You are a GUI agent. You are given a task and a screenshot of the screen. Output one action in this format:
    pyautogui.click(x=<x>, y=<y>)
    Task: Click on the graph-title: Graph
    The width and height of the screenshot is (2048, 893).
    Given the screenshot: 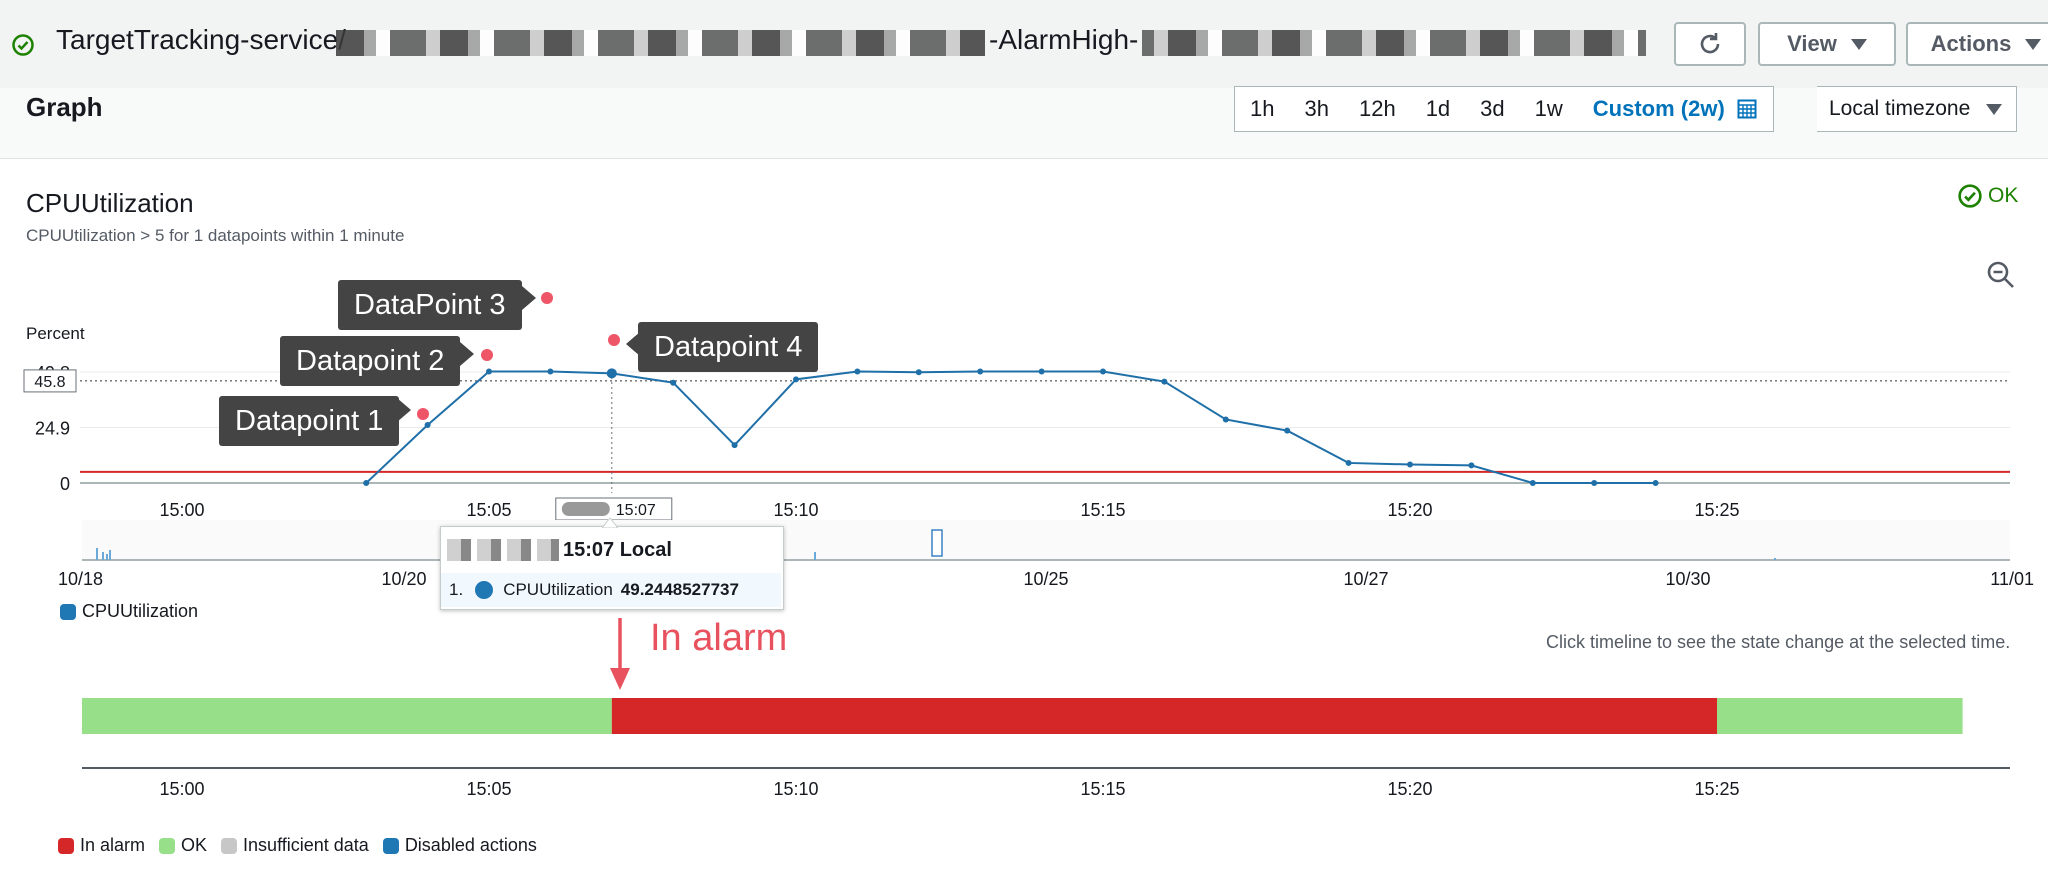 What is the action you would take?
    pyautogui.click(x=64, y=107)
    